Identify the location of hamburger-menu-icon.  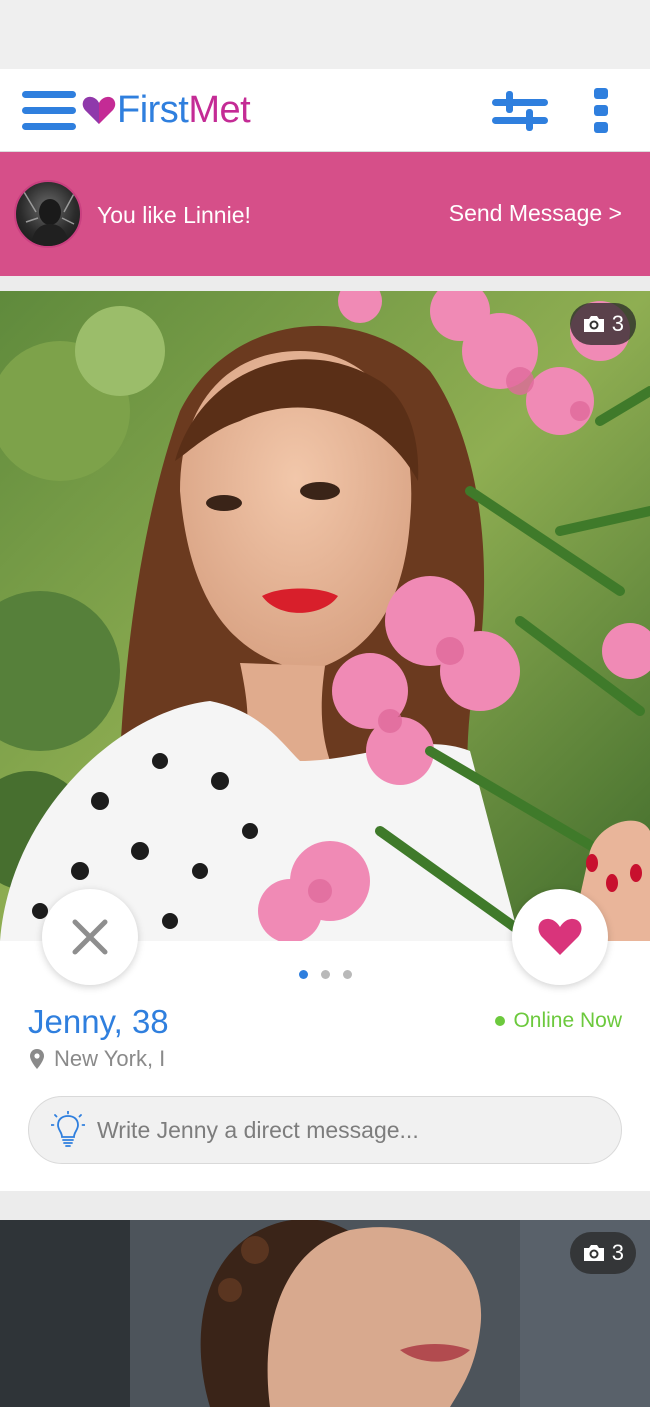
(49, 111).